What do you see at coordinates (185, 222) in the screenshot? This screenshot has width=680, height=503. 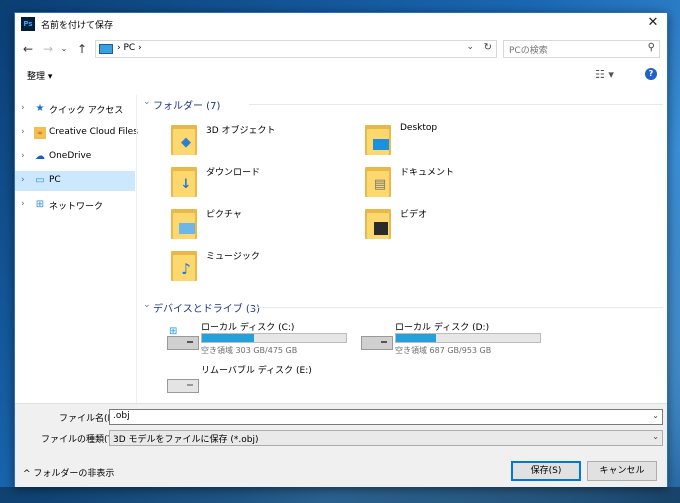 I see `pictures-folder-icon` at bounding box center [185, 222].